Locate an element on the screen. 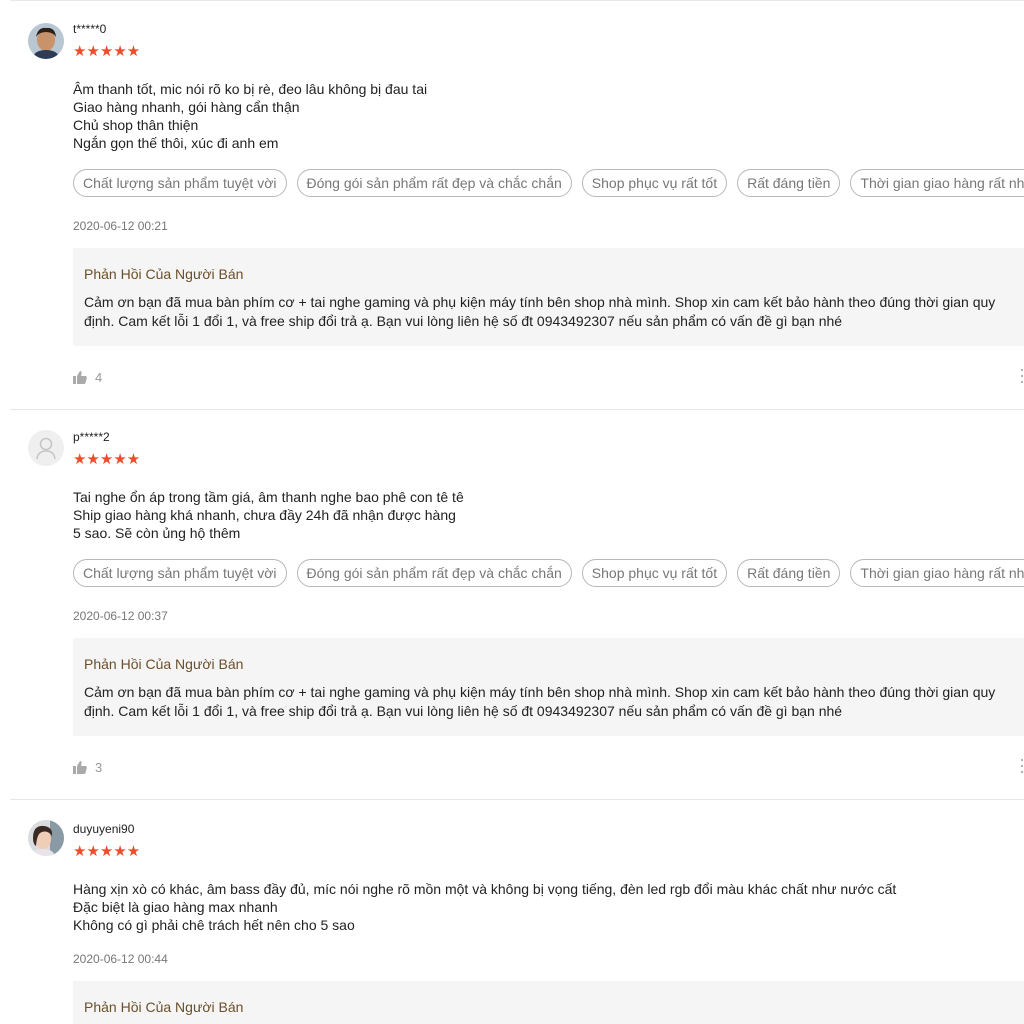 The height and width of the screenshot is (1024, 1024). username: p*****2 is located at coordinates (91, 437).